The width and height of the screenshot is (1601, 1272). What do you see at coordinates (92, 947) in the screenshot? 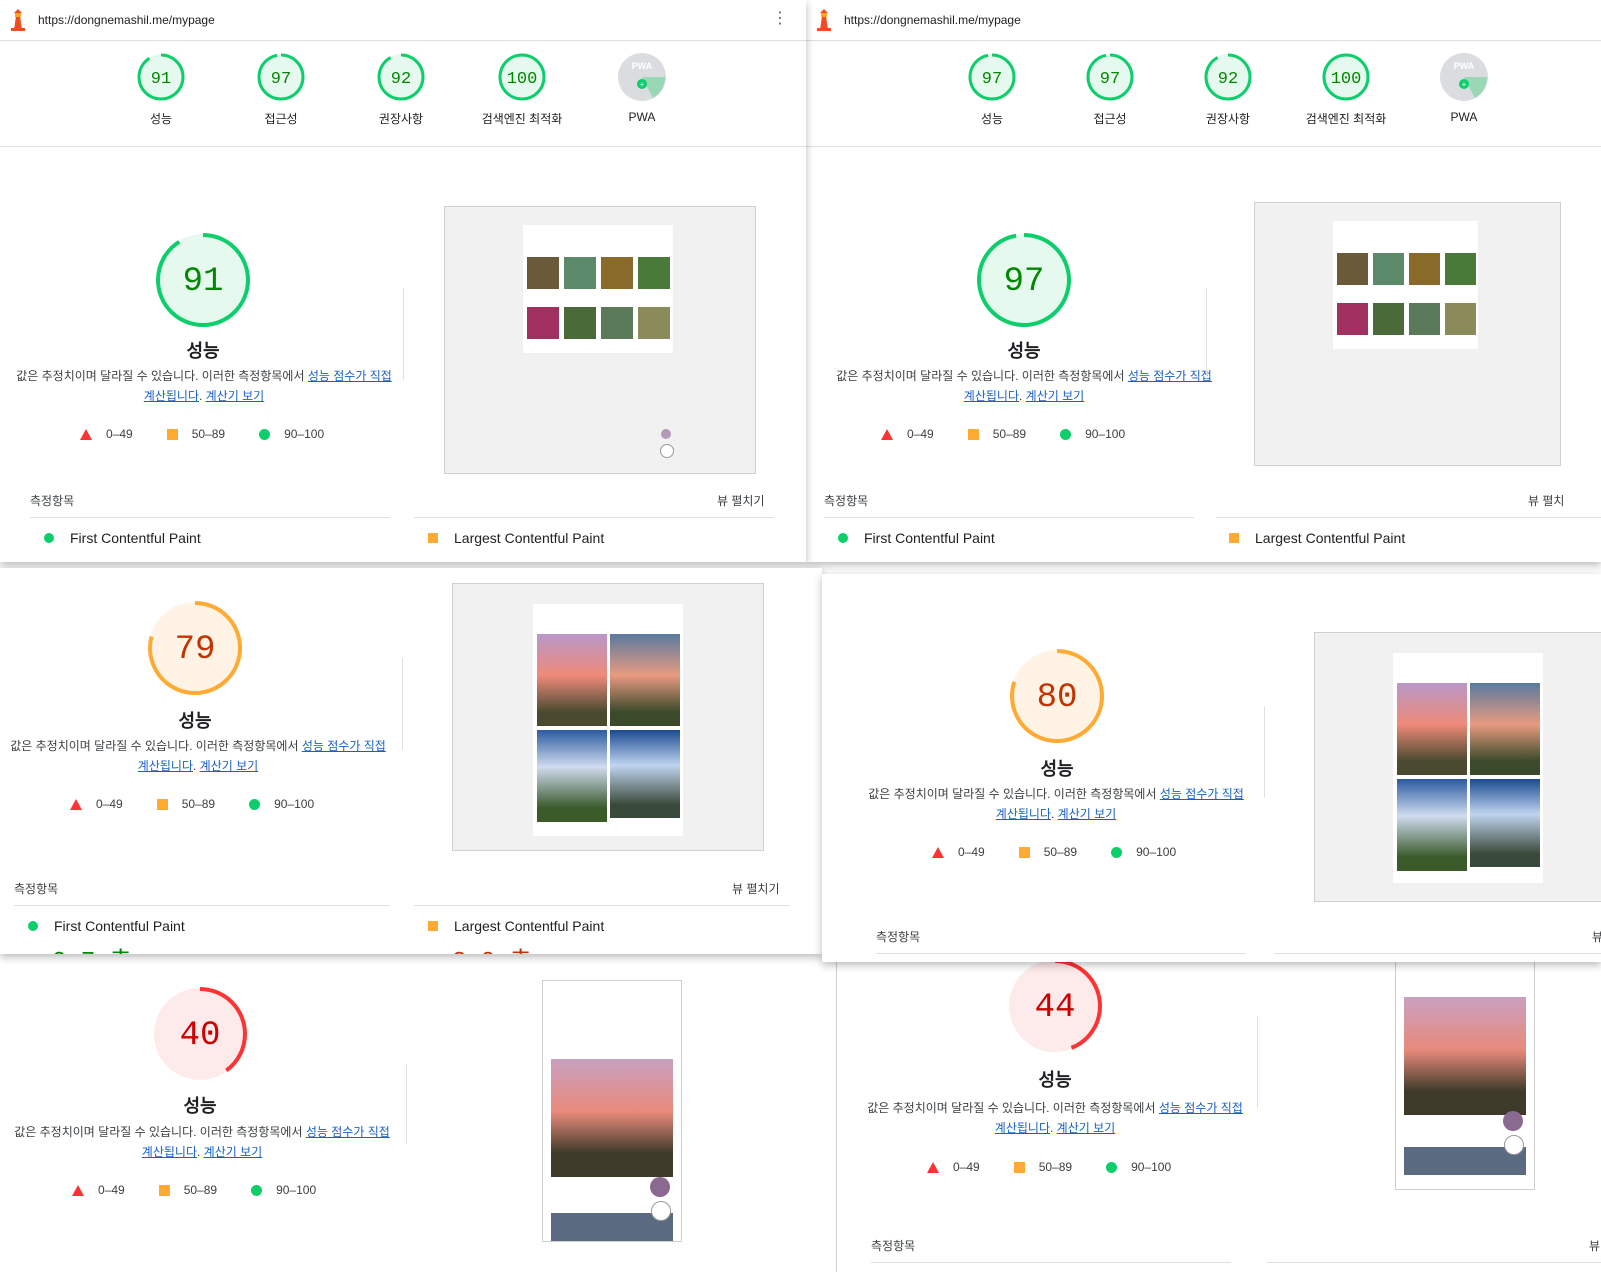
I see `fcp-value: 0.7 초` at bounding box center [92, 947].